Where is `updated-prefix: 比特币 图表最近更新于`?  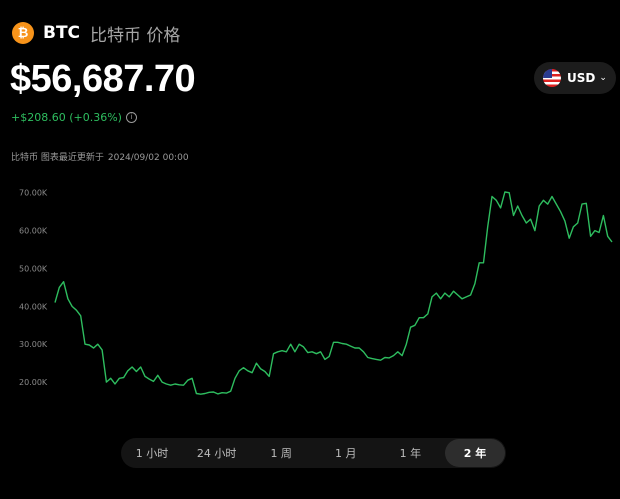 updated-prefix: 比特币 图表最近更新于 is located at coordinates (57, 158).